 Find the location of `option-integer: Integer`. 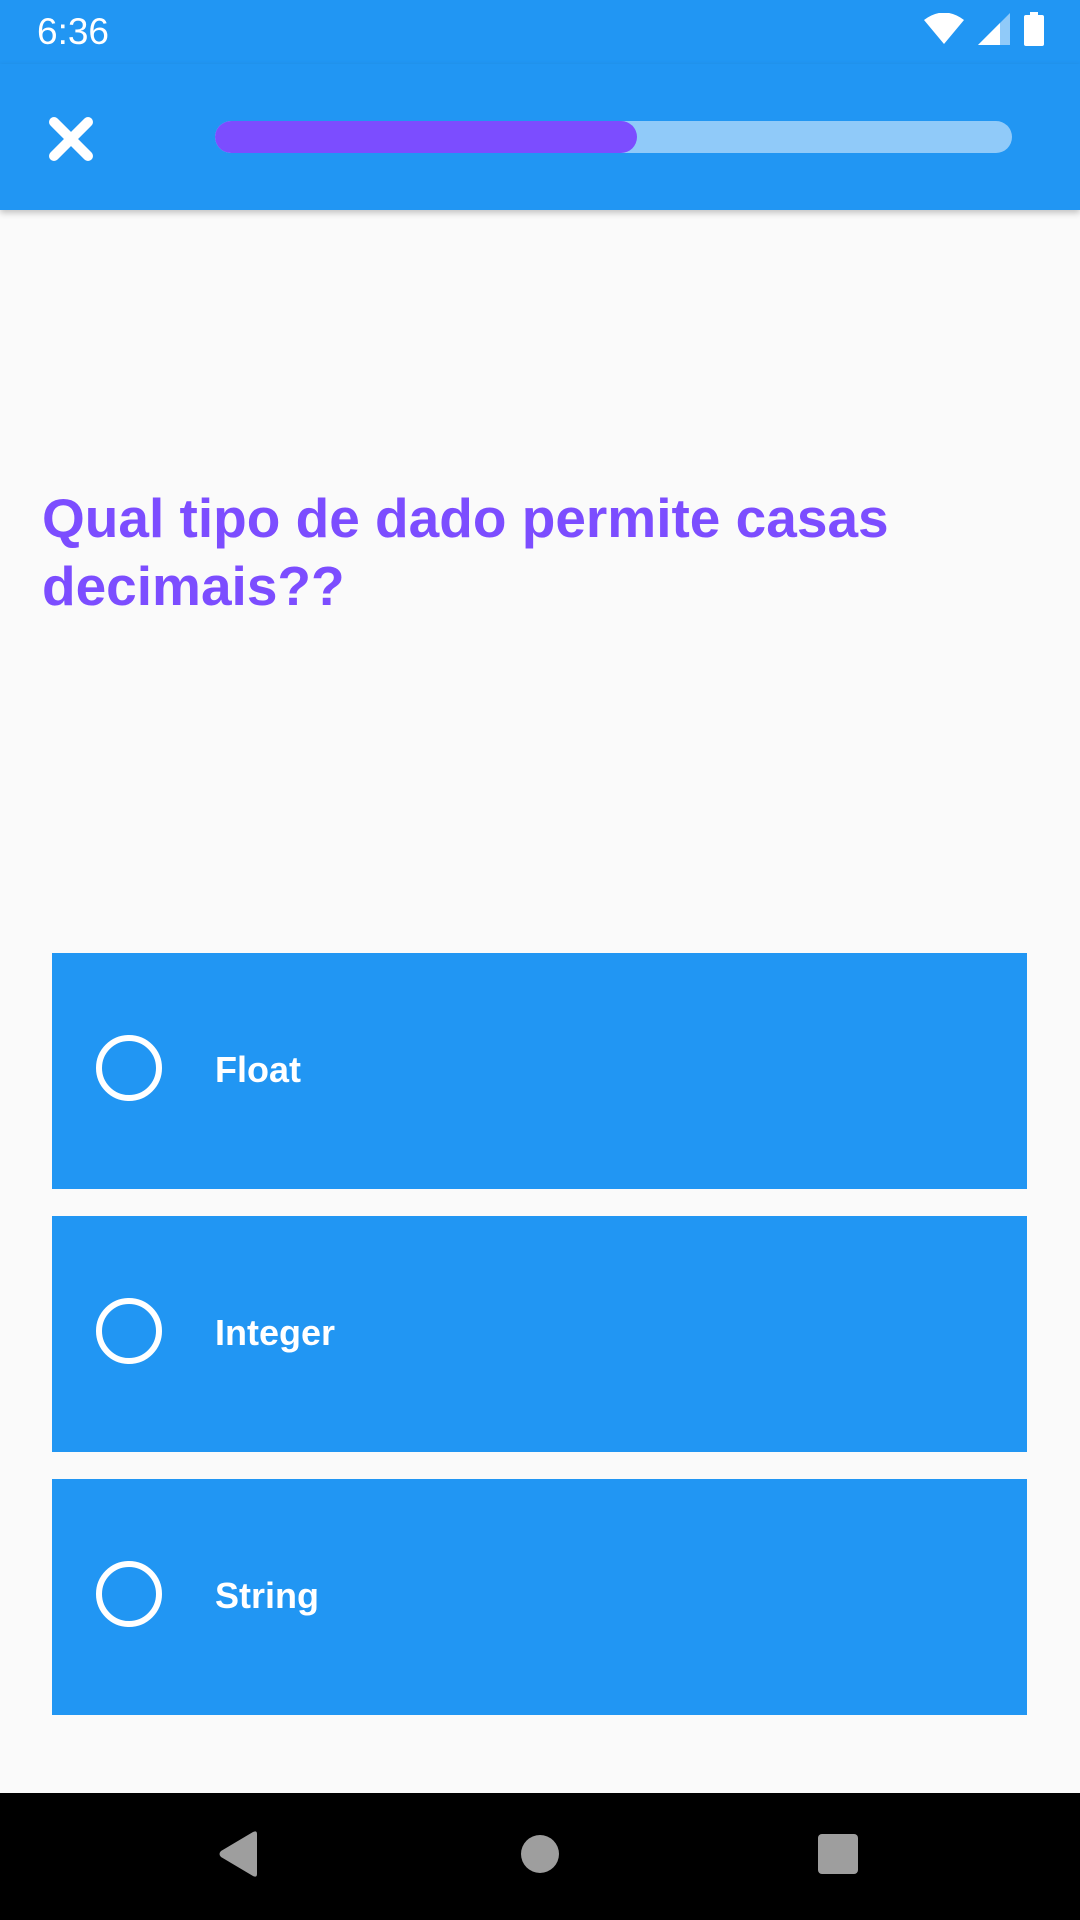

option-integer: Integer is located at coordinates (539, 1334).